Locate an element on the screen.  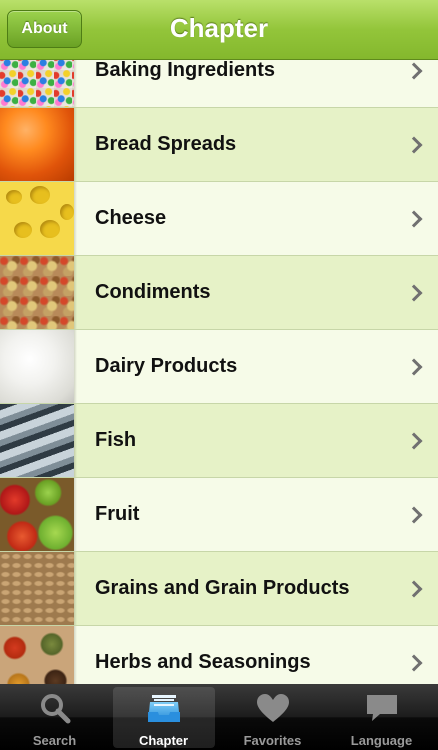
list-item: Cheese is located at coordinates (219, 219).